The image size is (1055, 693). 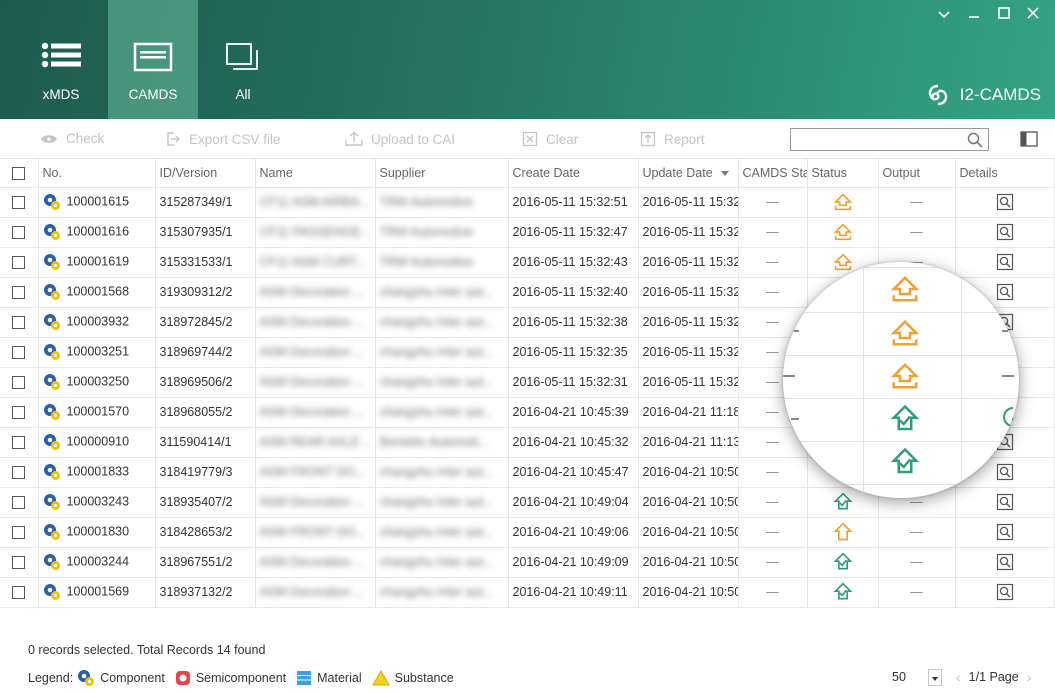 I want to click on minimize-button, so click(x=974, y=14).